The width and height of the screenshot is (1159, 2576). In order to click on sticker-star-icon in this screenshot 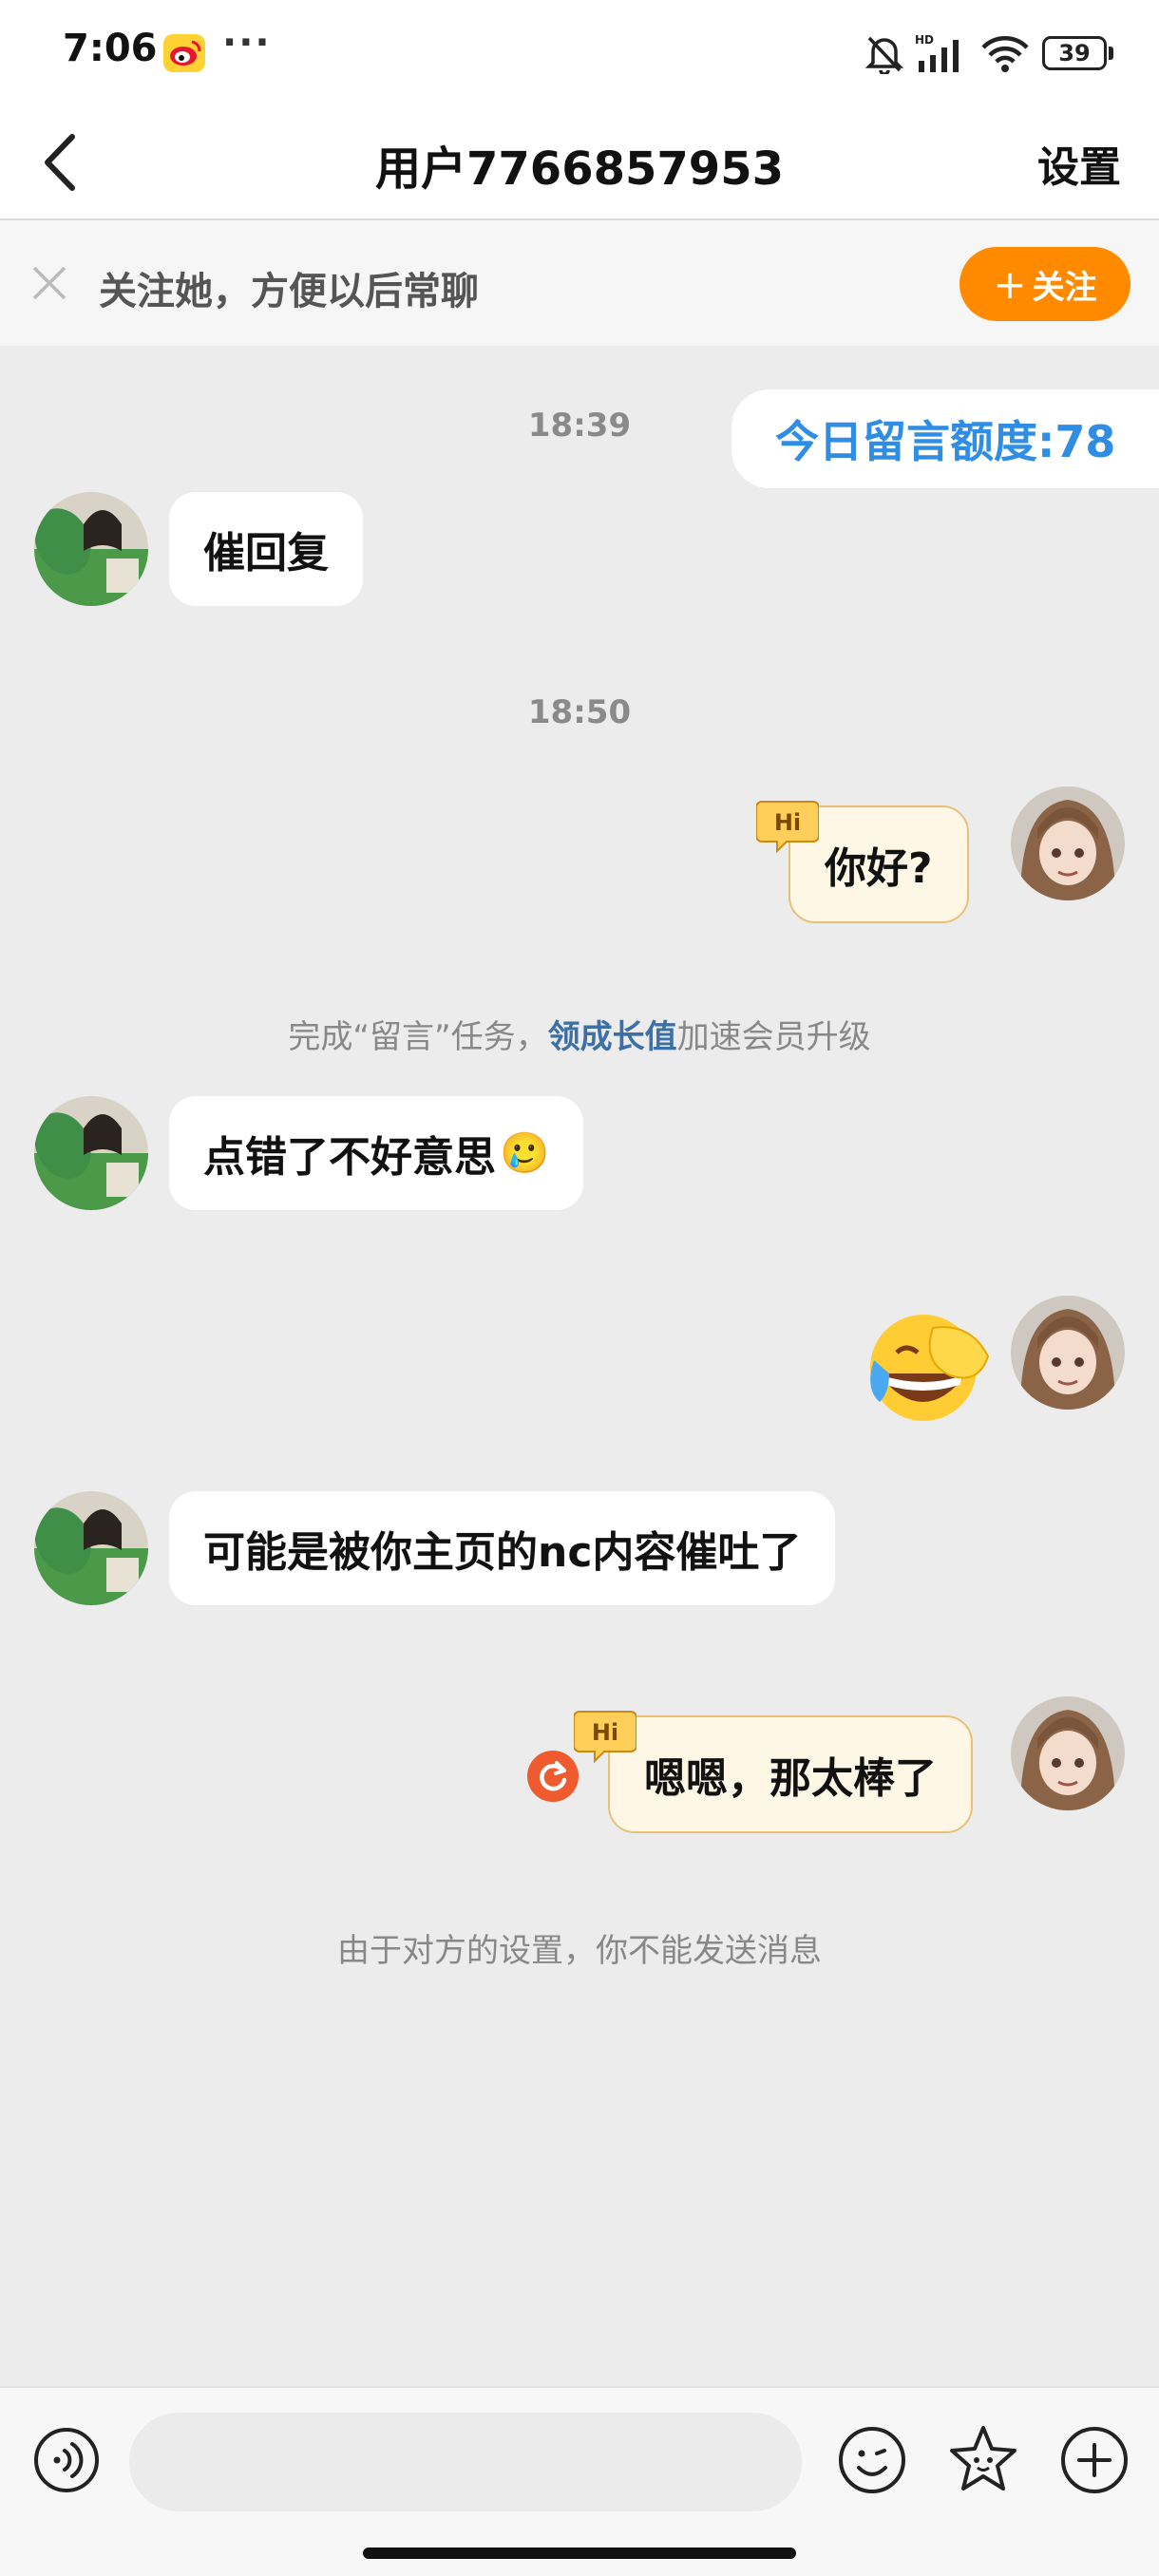, I will do `click(983, 2459)`.